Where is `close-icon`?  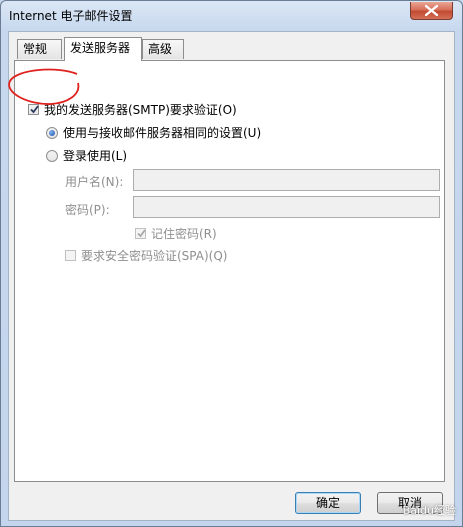
close-icon is located at coordinates (431, 10).